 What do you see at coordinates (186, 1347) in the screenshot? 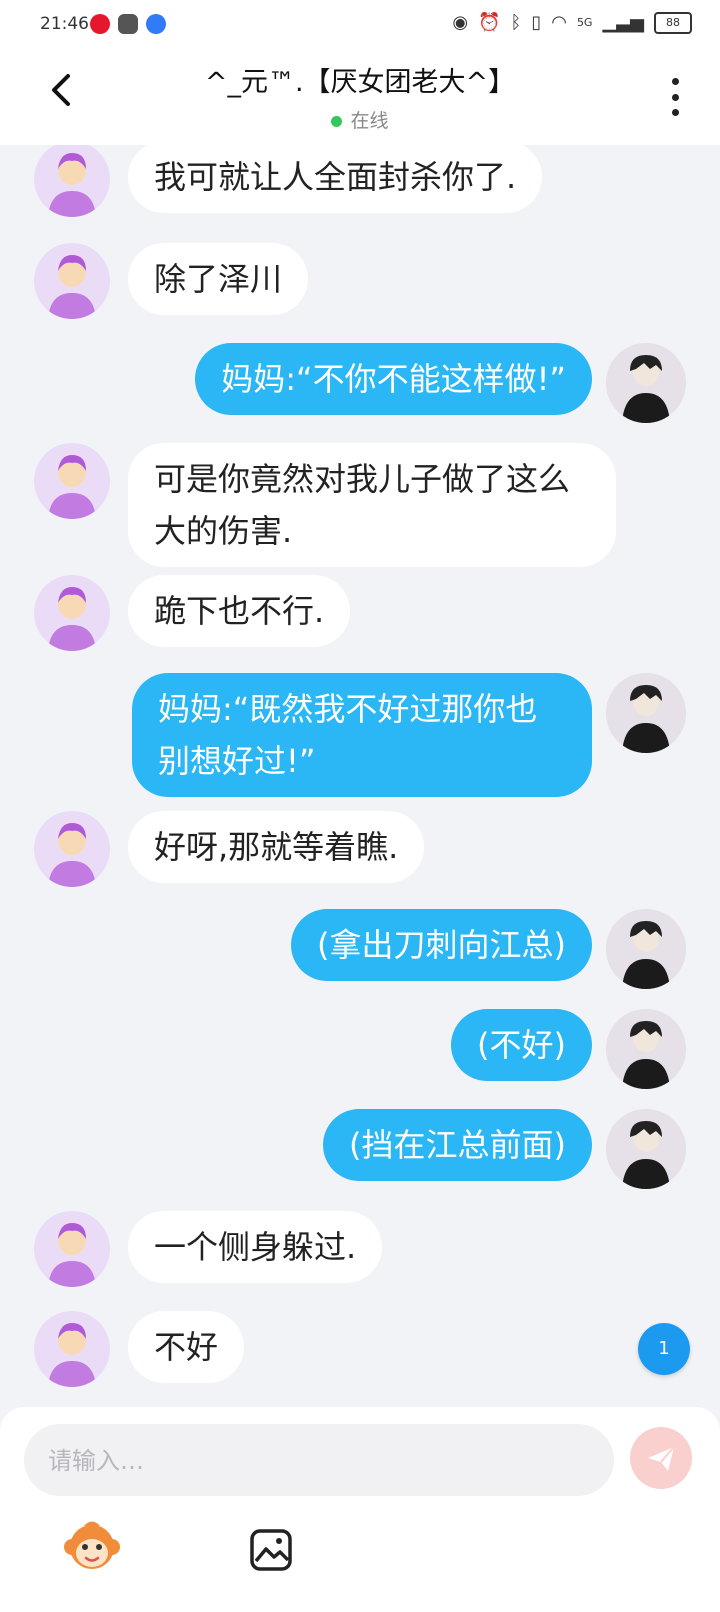
I see `message-bubble-incoming: 不好` at bounding box center [186, 1347].